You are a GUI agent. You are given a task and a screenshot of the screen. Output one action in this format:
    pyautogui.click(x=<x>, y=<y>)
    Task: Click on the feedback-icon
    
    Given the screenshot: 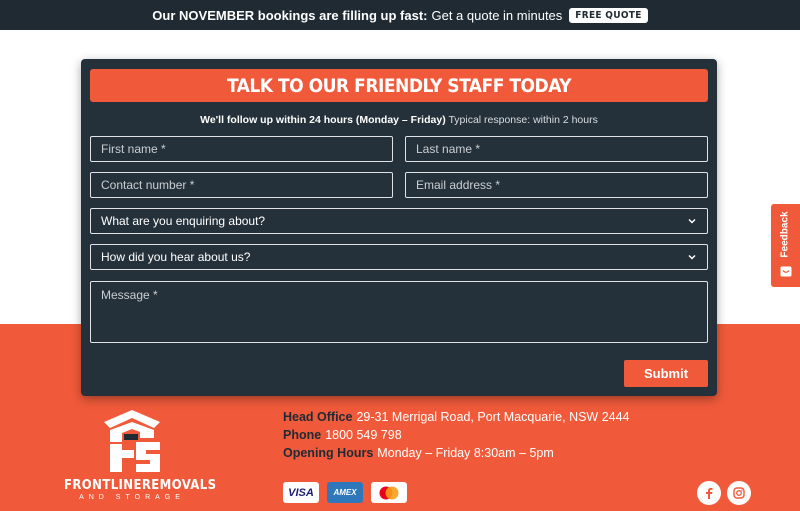 What is the action you would take?
    pyautogui.click(x=786, y=271)
    